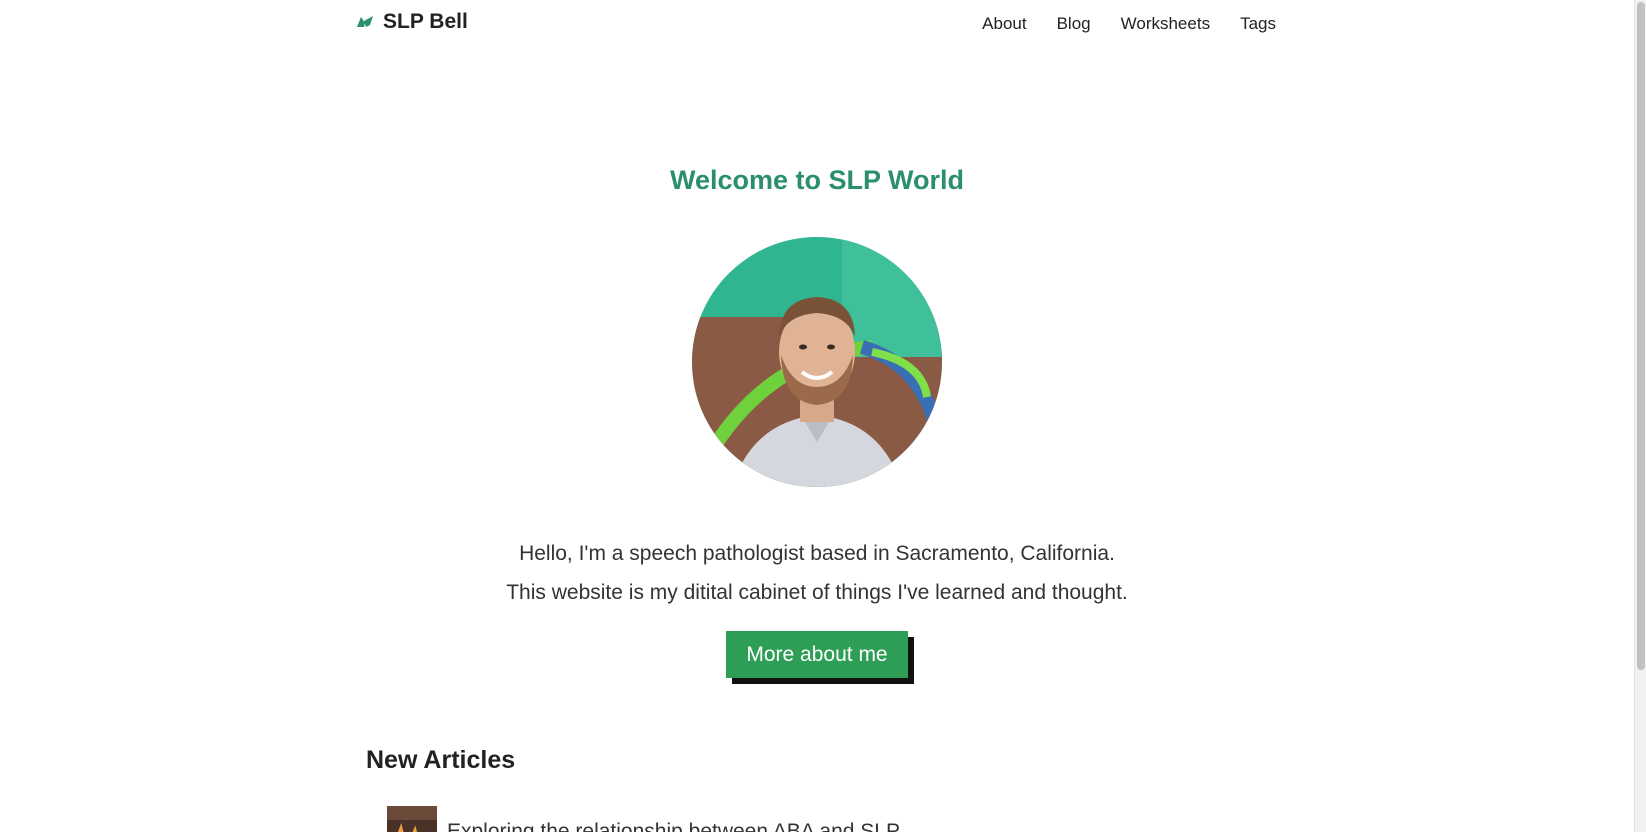 The image size is (1646, 832). Describe the element at coordinates (441, 760) in the screenshot. I see `new-articles-heading: New Articles` at that location.